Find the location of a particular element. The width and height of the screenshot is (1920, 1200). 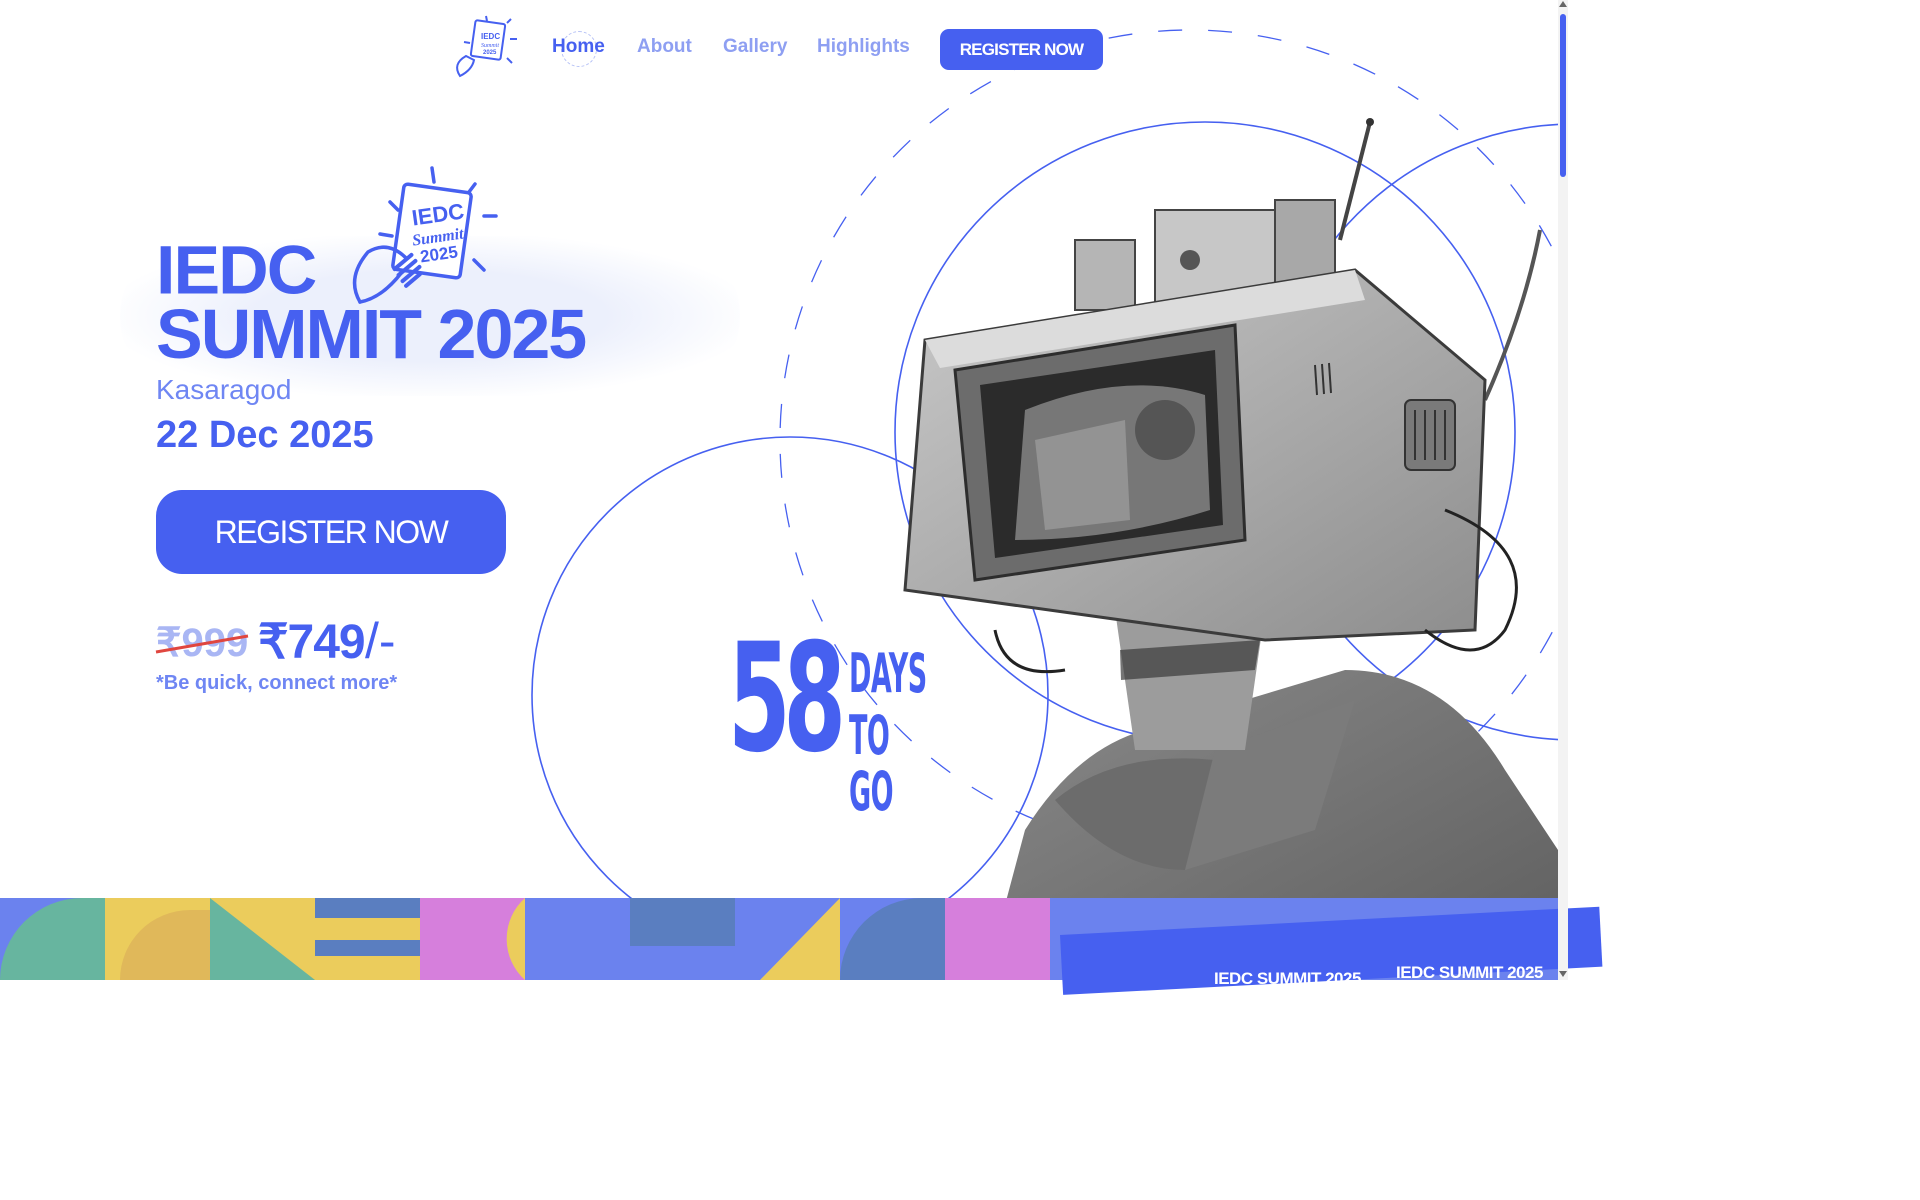

scroll-up-arrow-icon is located at coordinates (1563, 4).